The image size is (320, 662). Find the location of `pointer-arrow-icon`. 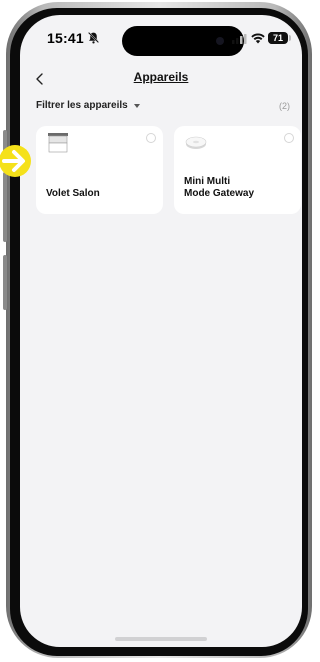

pointer-arrow-icon is located at coordinates (15, 161).